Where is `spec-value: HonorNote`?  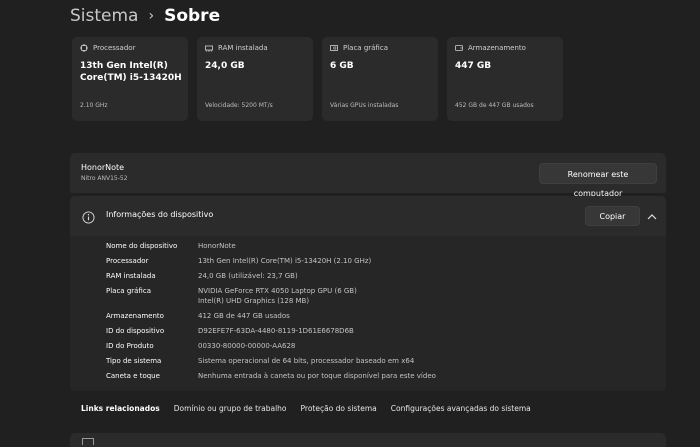
spec-value: HonorNote is located at coordinates (217, 246).